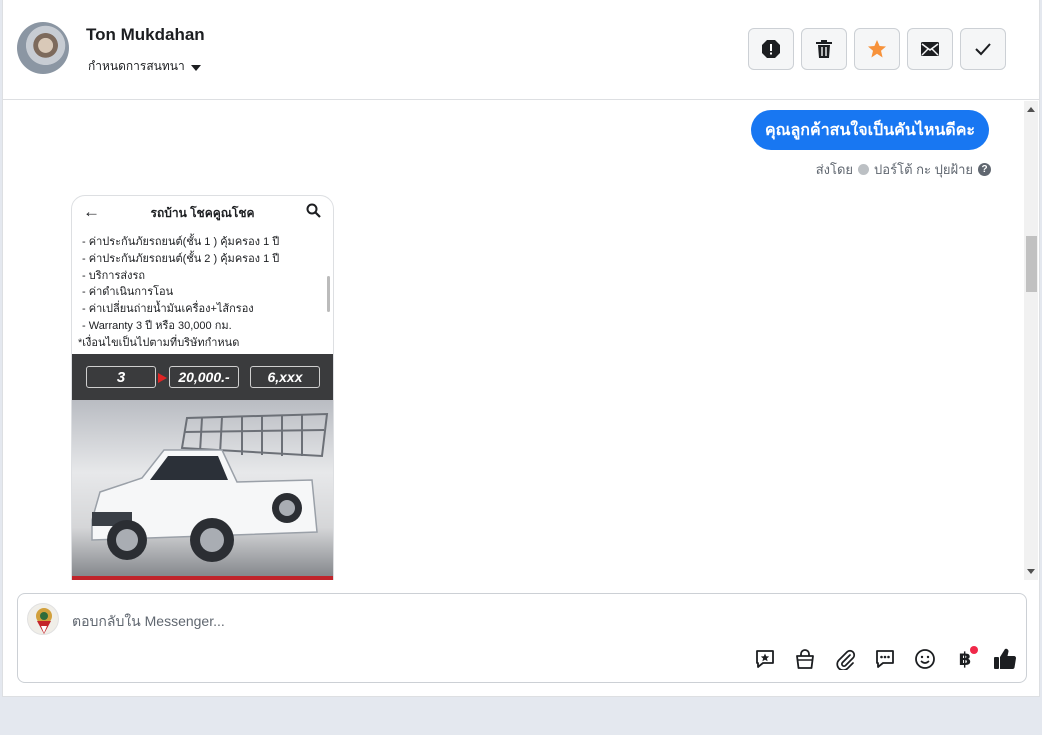 Image resolution: width=1042 pixels, height=735 pixels. I want to click on sent-by-prefix: ส่งโดย, so click(834, 169).